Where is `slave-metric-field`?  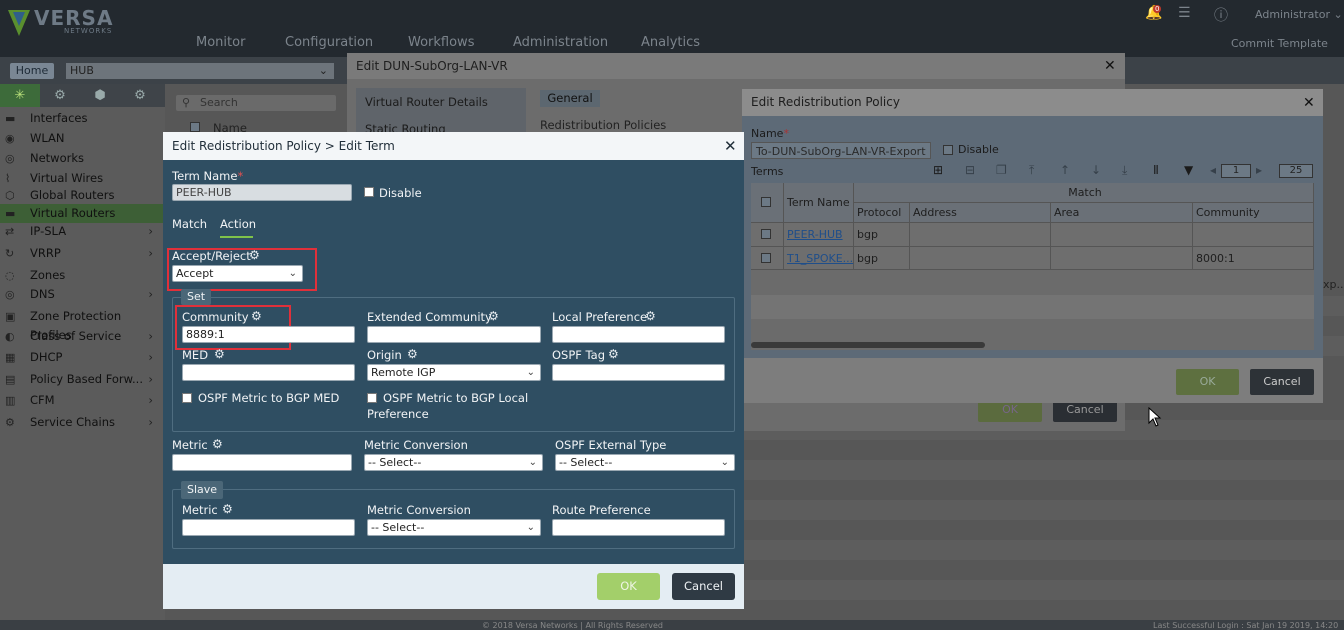 slave-metric-field is located at coordinates (268, 527).